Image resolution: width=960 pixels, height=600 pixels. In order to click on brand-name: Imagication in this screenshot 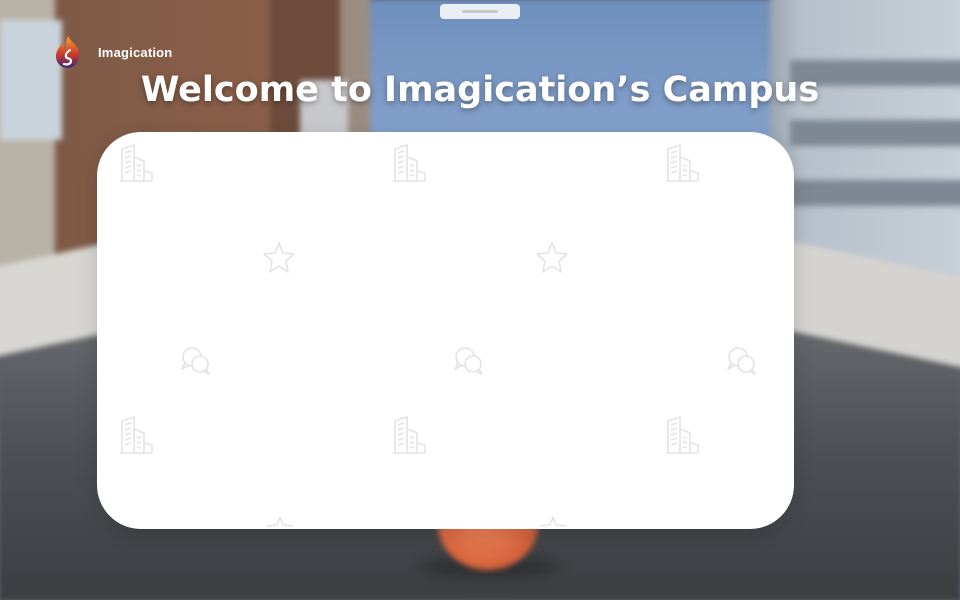, I will do `click(135, 52)`.